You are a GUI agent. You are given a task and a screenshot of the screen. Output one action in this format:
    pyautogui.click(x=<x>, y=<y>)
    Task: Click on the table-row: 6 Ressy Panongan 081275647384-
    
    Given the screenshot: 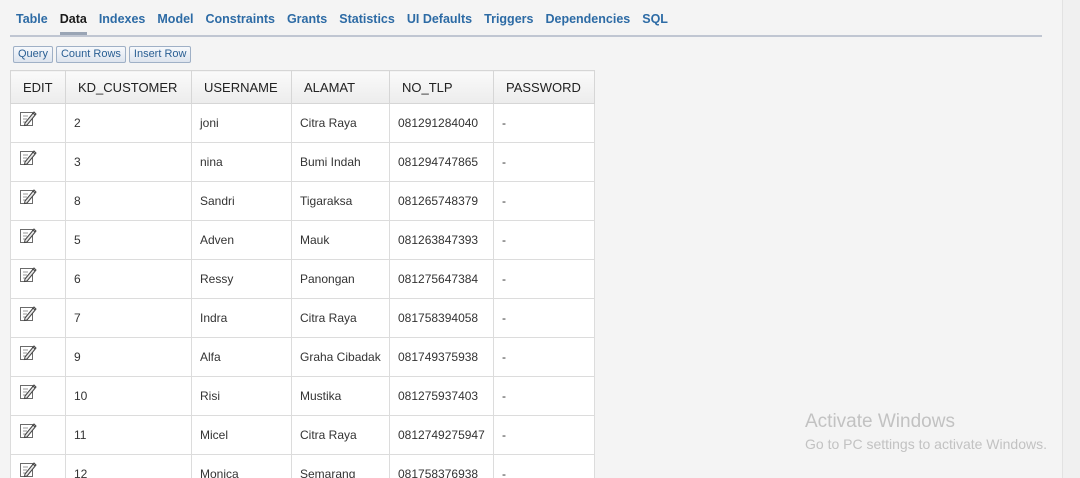 What is the action you would take?
    pyautogui.click(x=302, y=279)
    